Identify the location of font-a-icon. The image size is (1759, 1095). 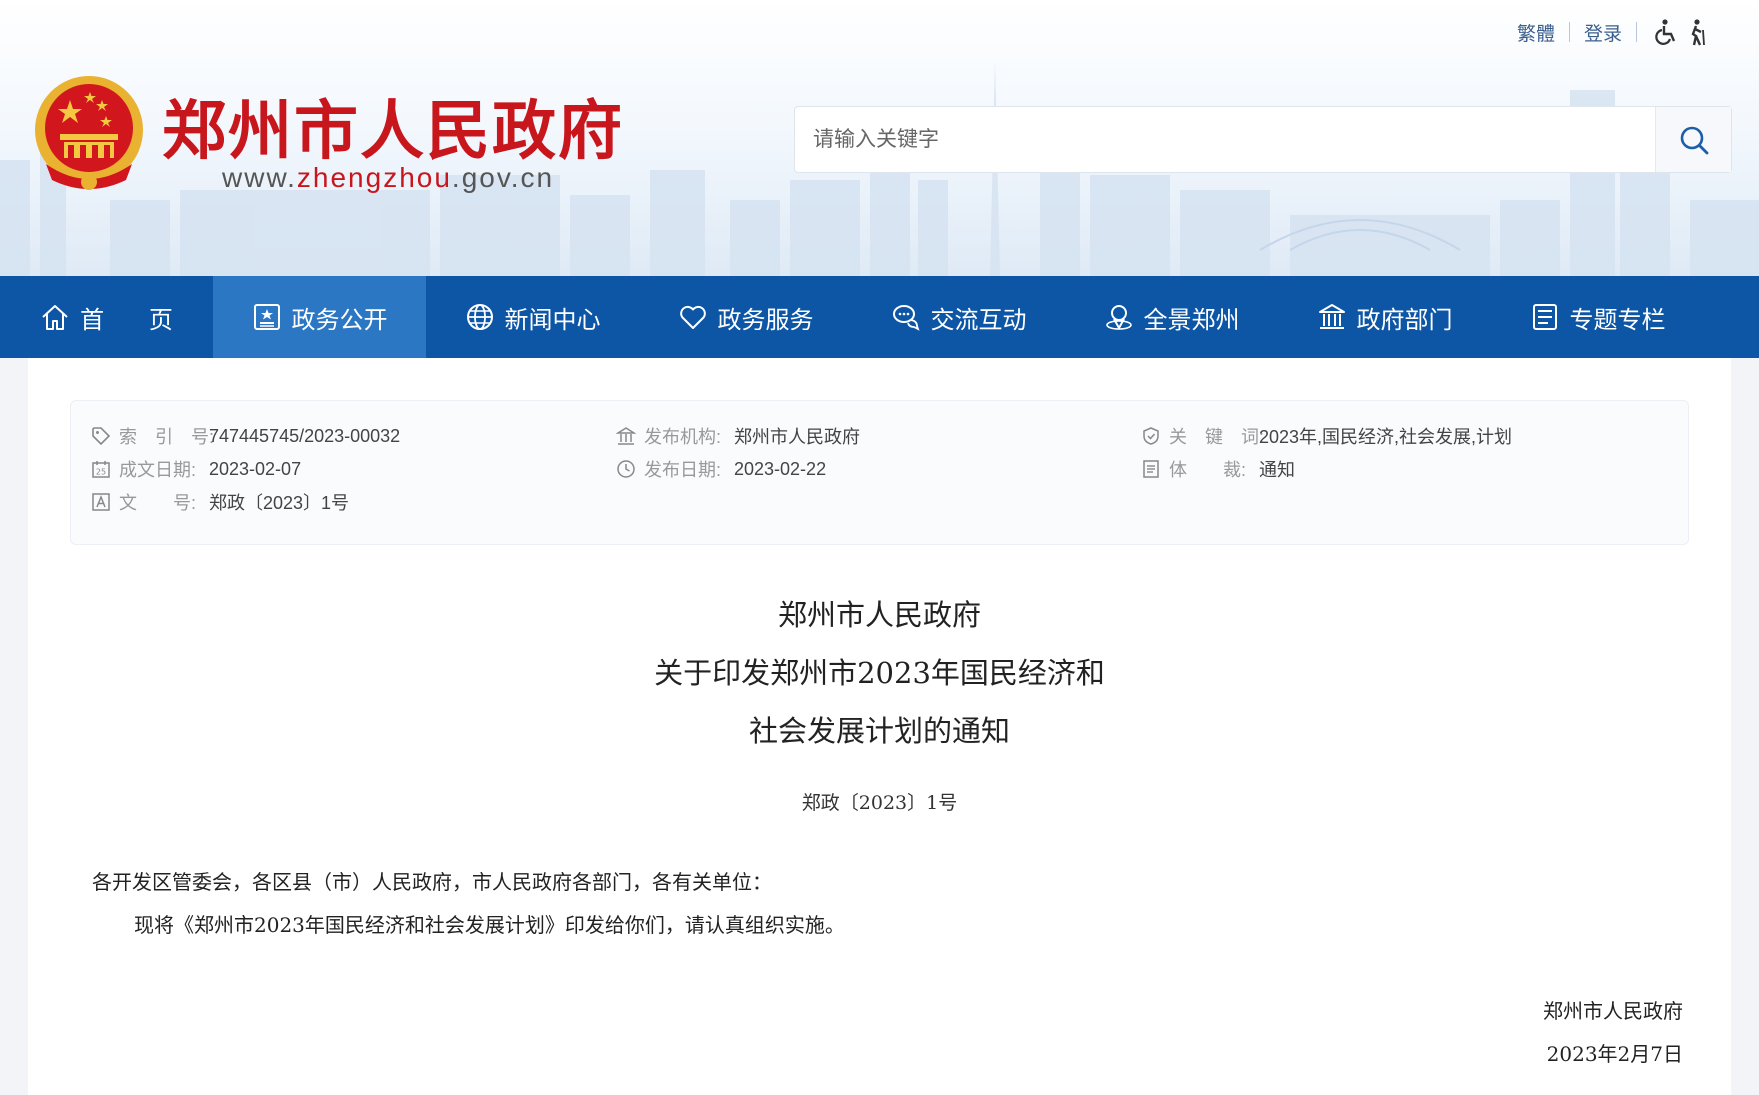
(101, 502).